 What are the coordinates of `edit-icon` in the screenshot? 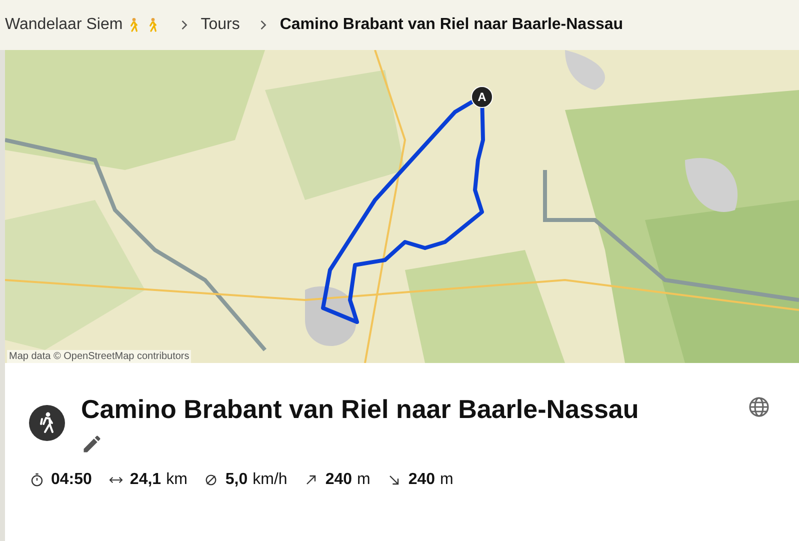 It's located at (92, 444).